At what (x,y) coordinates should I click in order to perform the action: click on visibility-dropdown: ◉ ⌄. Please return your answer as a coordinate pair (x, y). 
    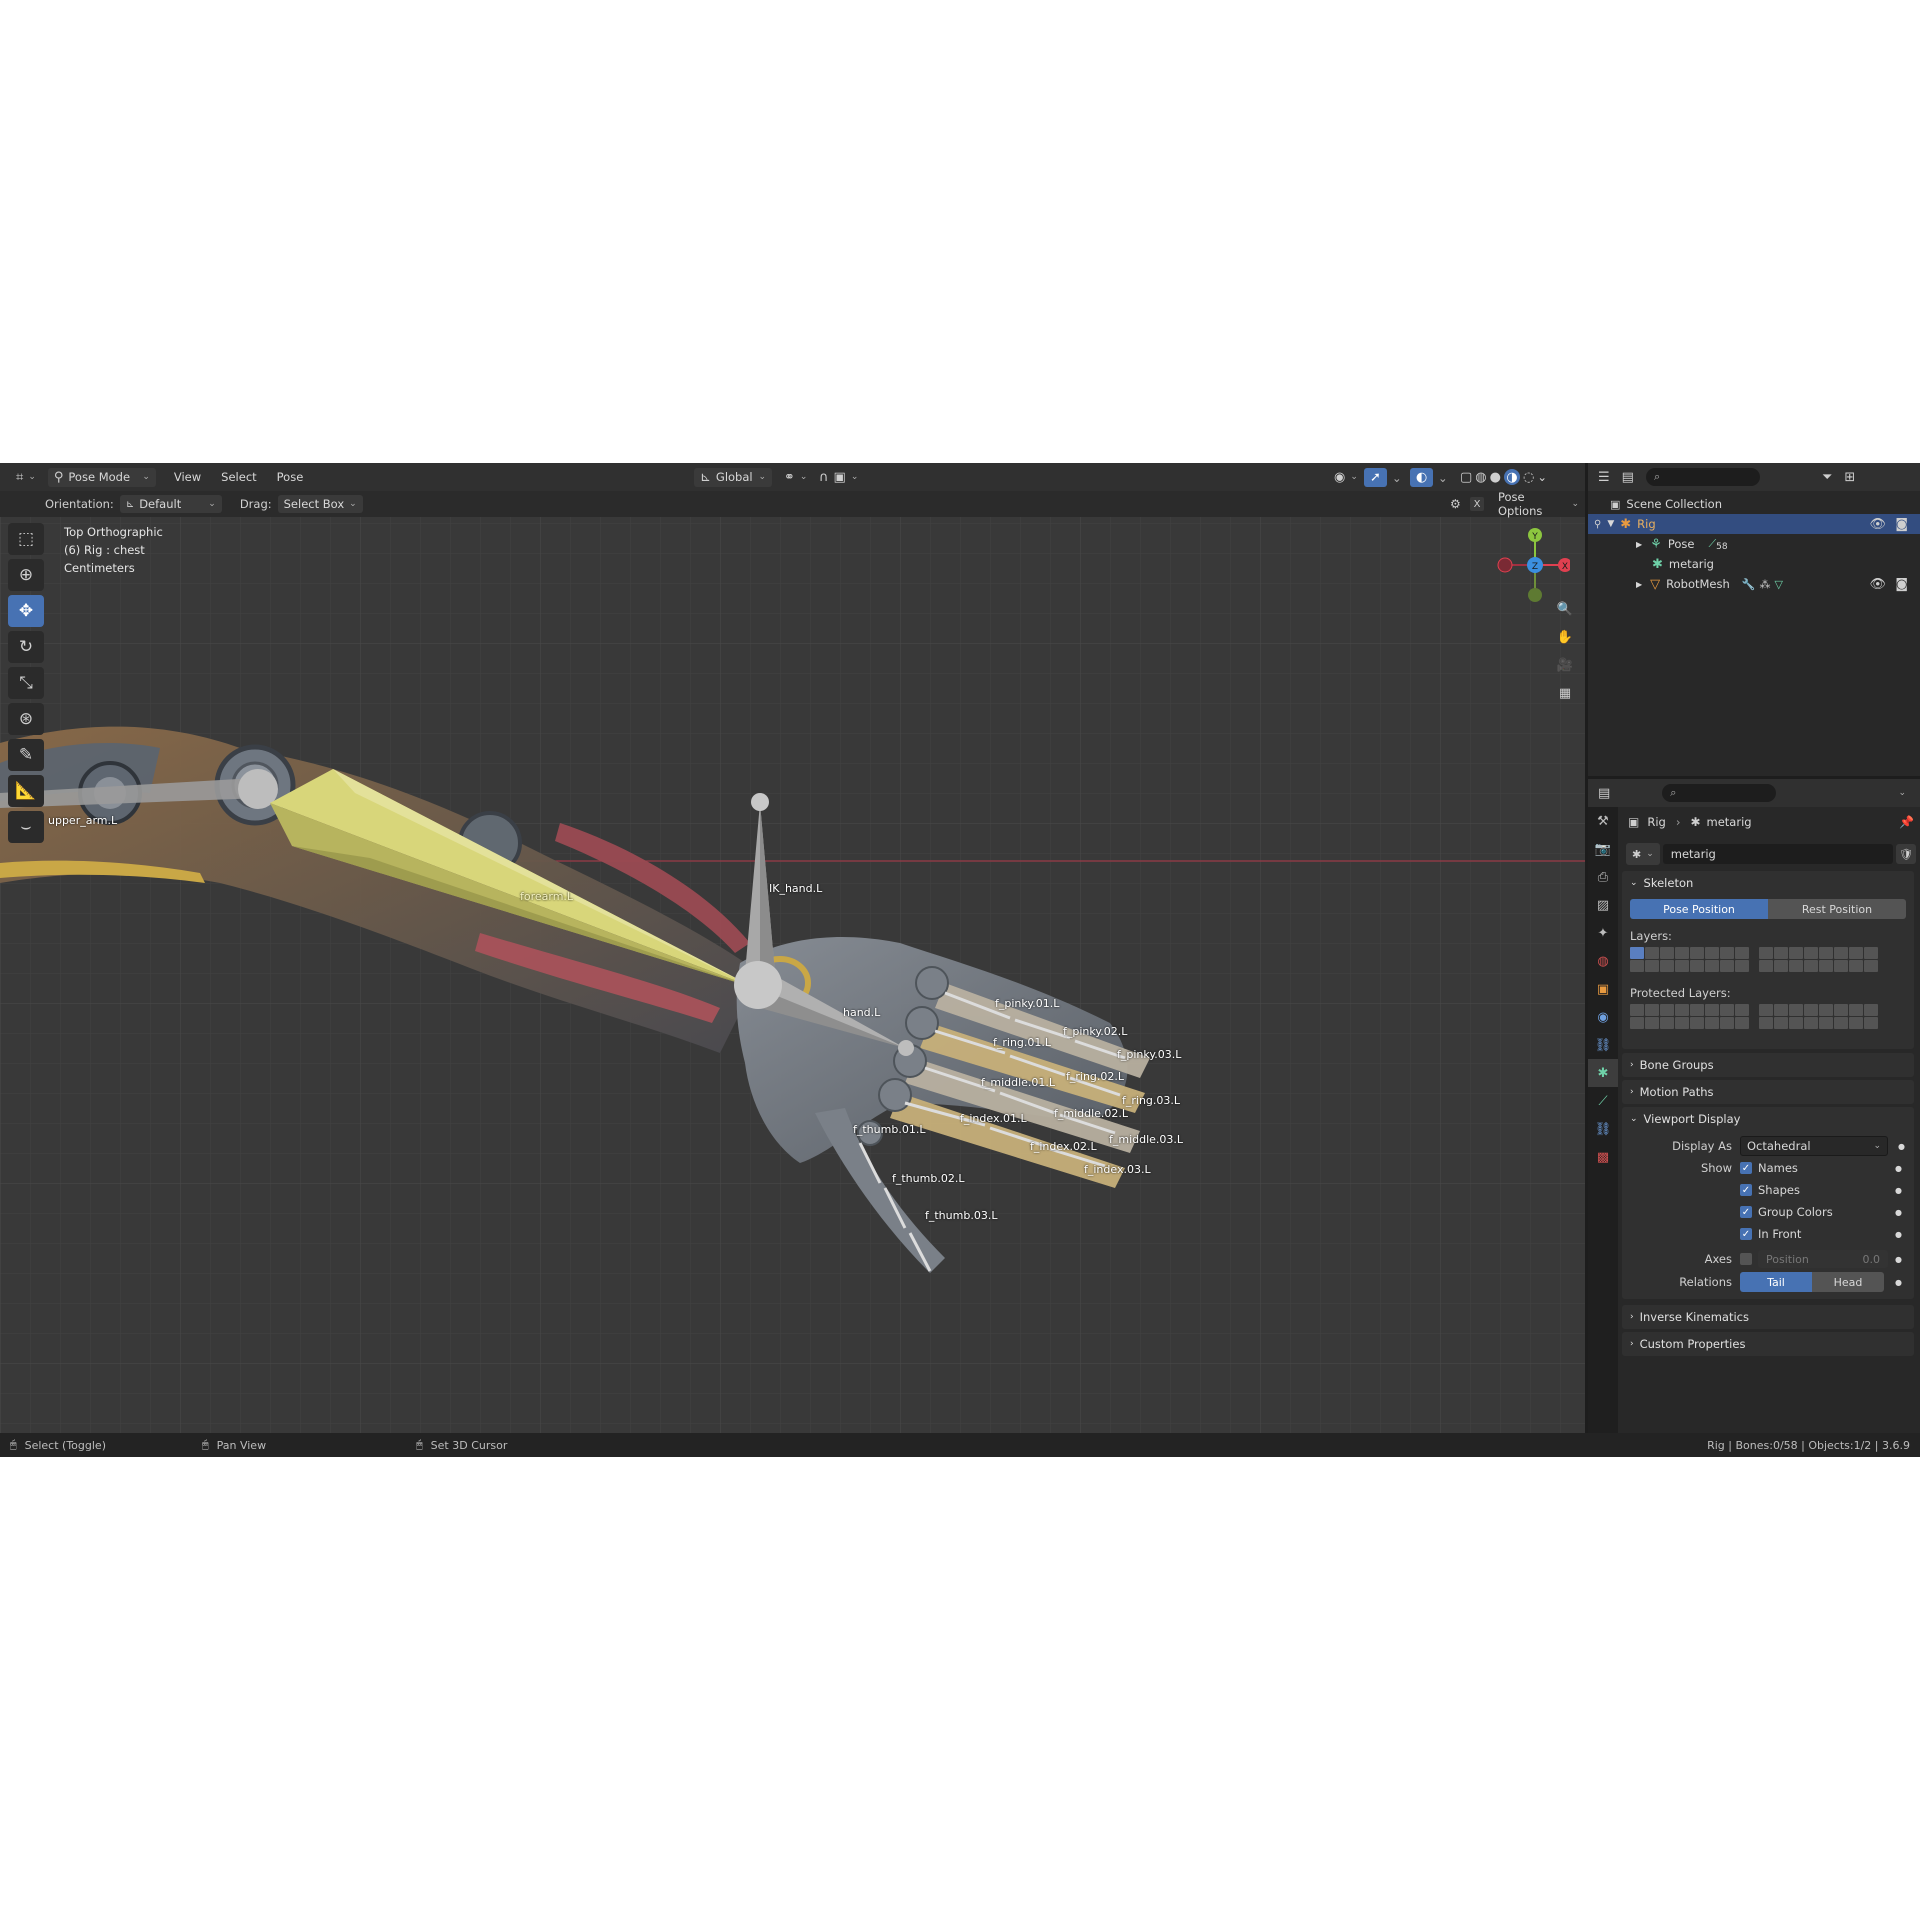
    Looking at the image, I should click on (1346, 477).